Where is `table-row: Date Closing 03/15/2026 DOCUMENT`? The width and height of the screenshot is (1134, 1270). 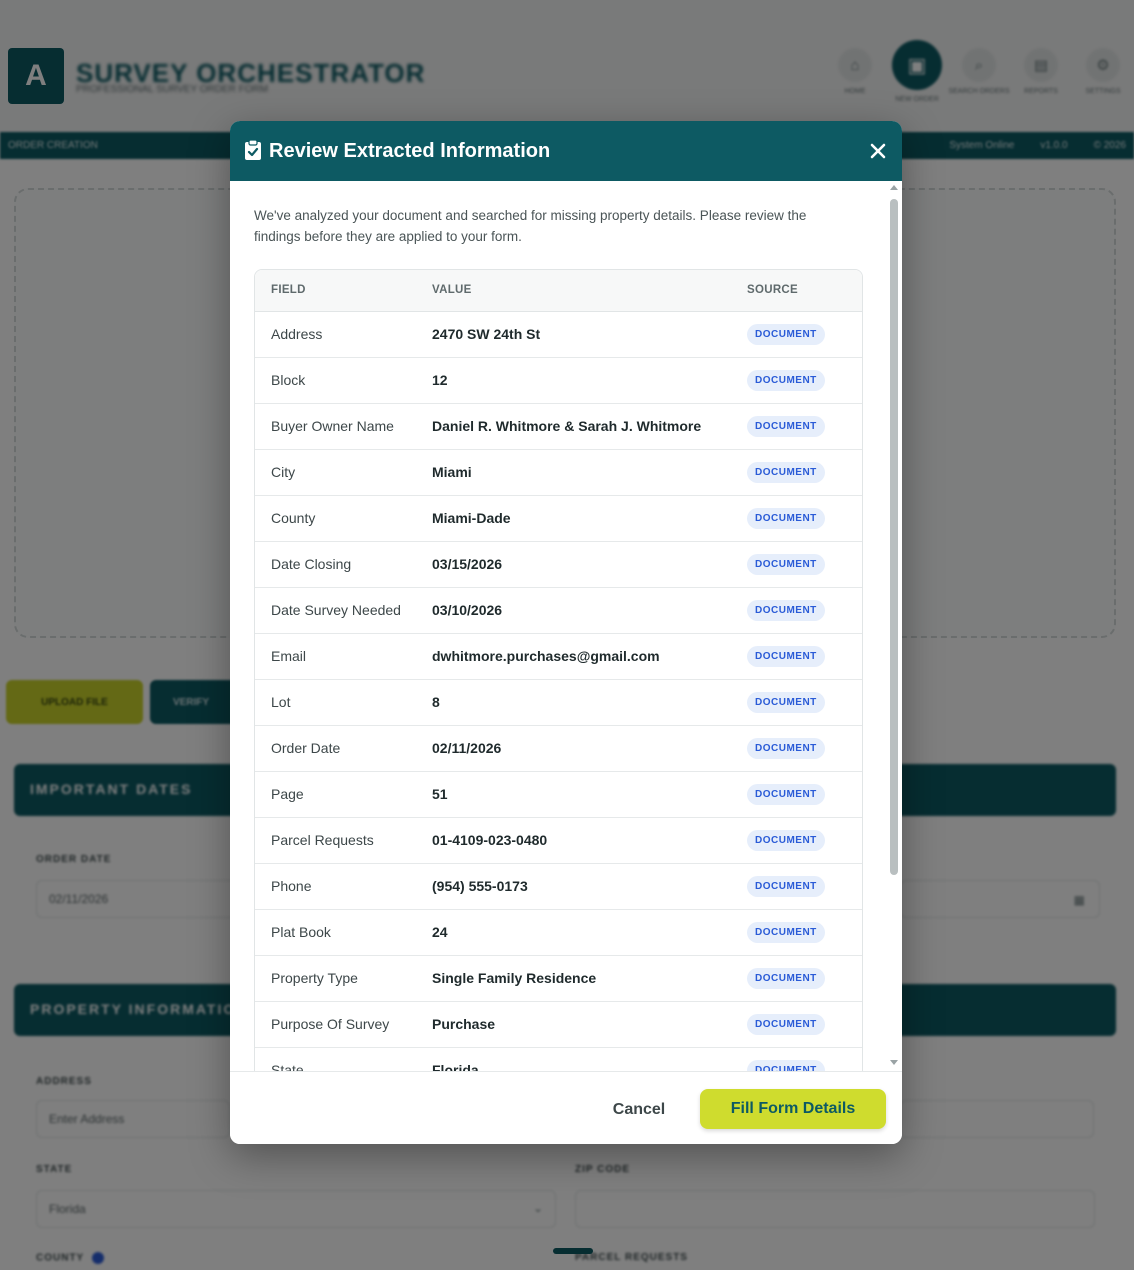 table-row: Date Closing 03/15/2026 DOCUMENT is located at coordinates (558, 564).